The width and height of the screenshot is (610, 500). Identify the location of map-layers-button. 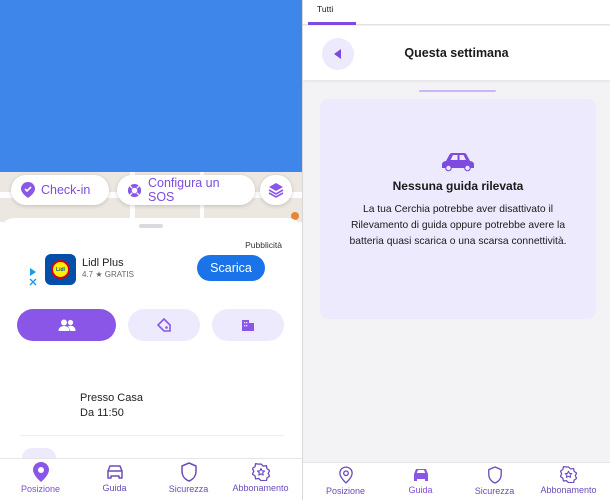
(276, 190).